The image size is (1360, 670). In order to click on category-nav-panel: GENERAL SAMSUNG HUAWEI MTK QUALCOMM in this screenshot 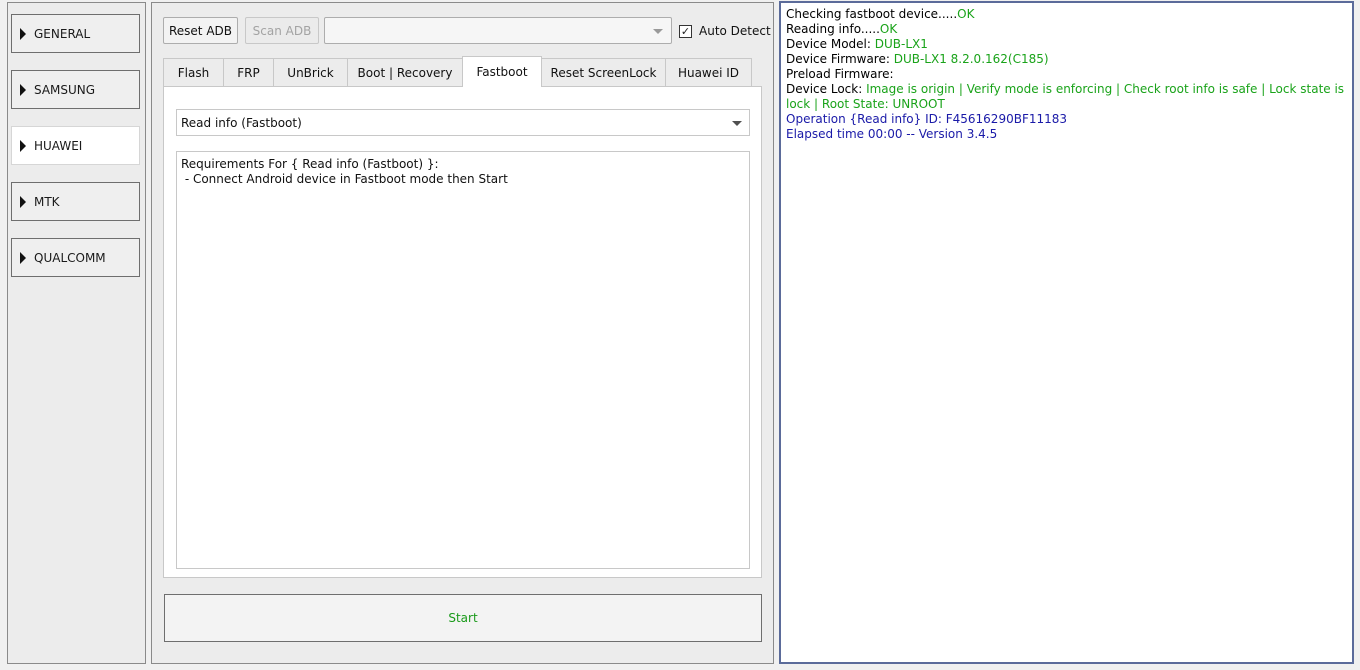, I will do `click(76, 333)`.